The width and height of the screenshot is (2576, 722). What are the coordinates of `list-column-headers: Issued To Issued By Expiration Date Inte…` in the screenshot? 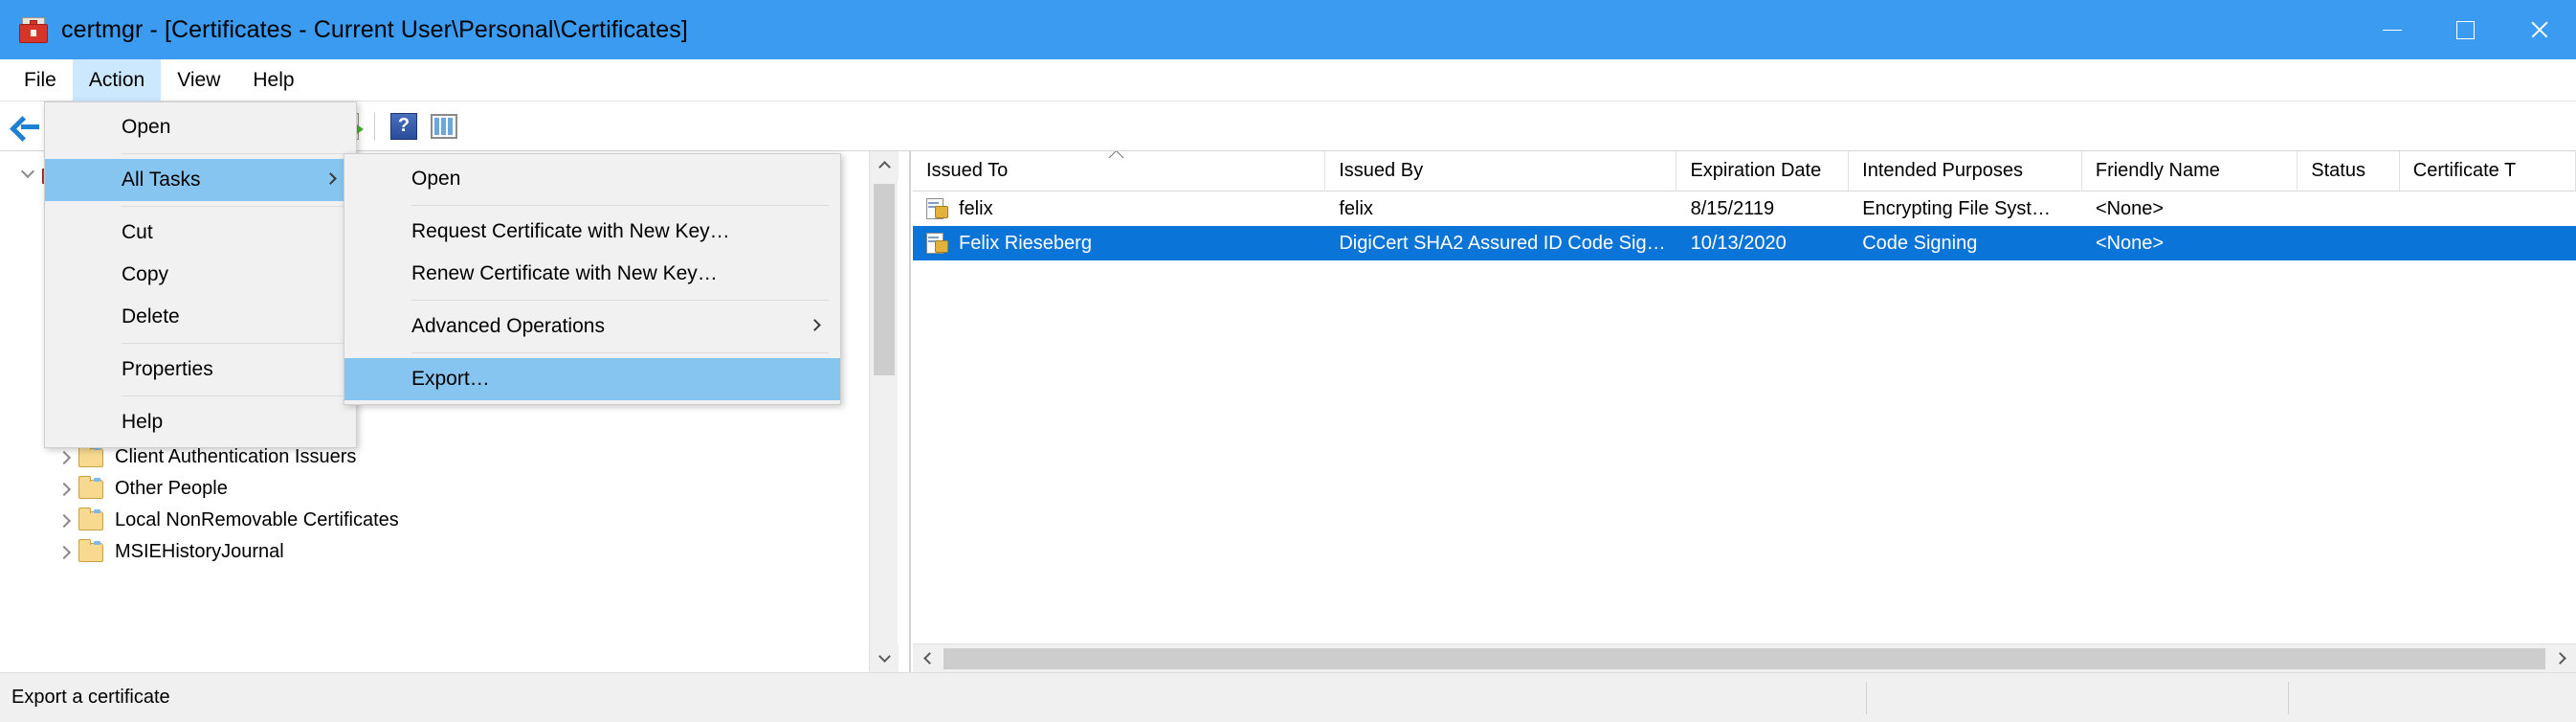 It's located at (1744, 171).